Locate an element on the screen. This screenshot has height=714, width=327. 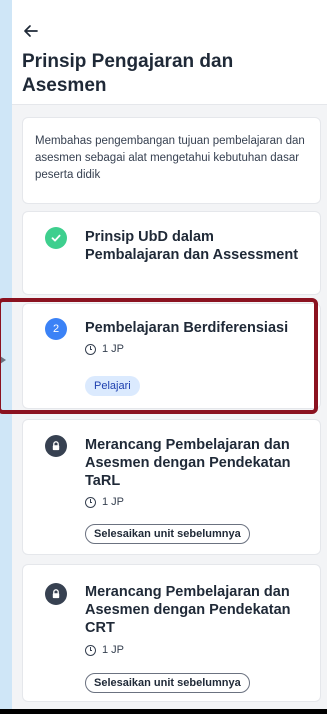
page-header: Prinsip Pengajaran dan Asesmen is located at coordinates (169, 52).